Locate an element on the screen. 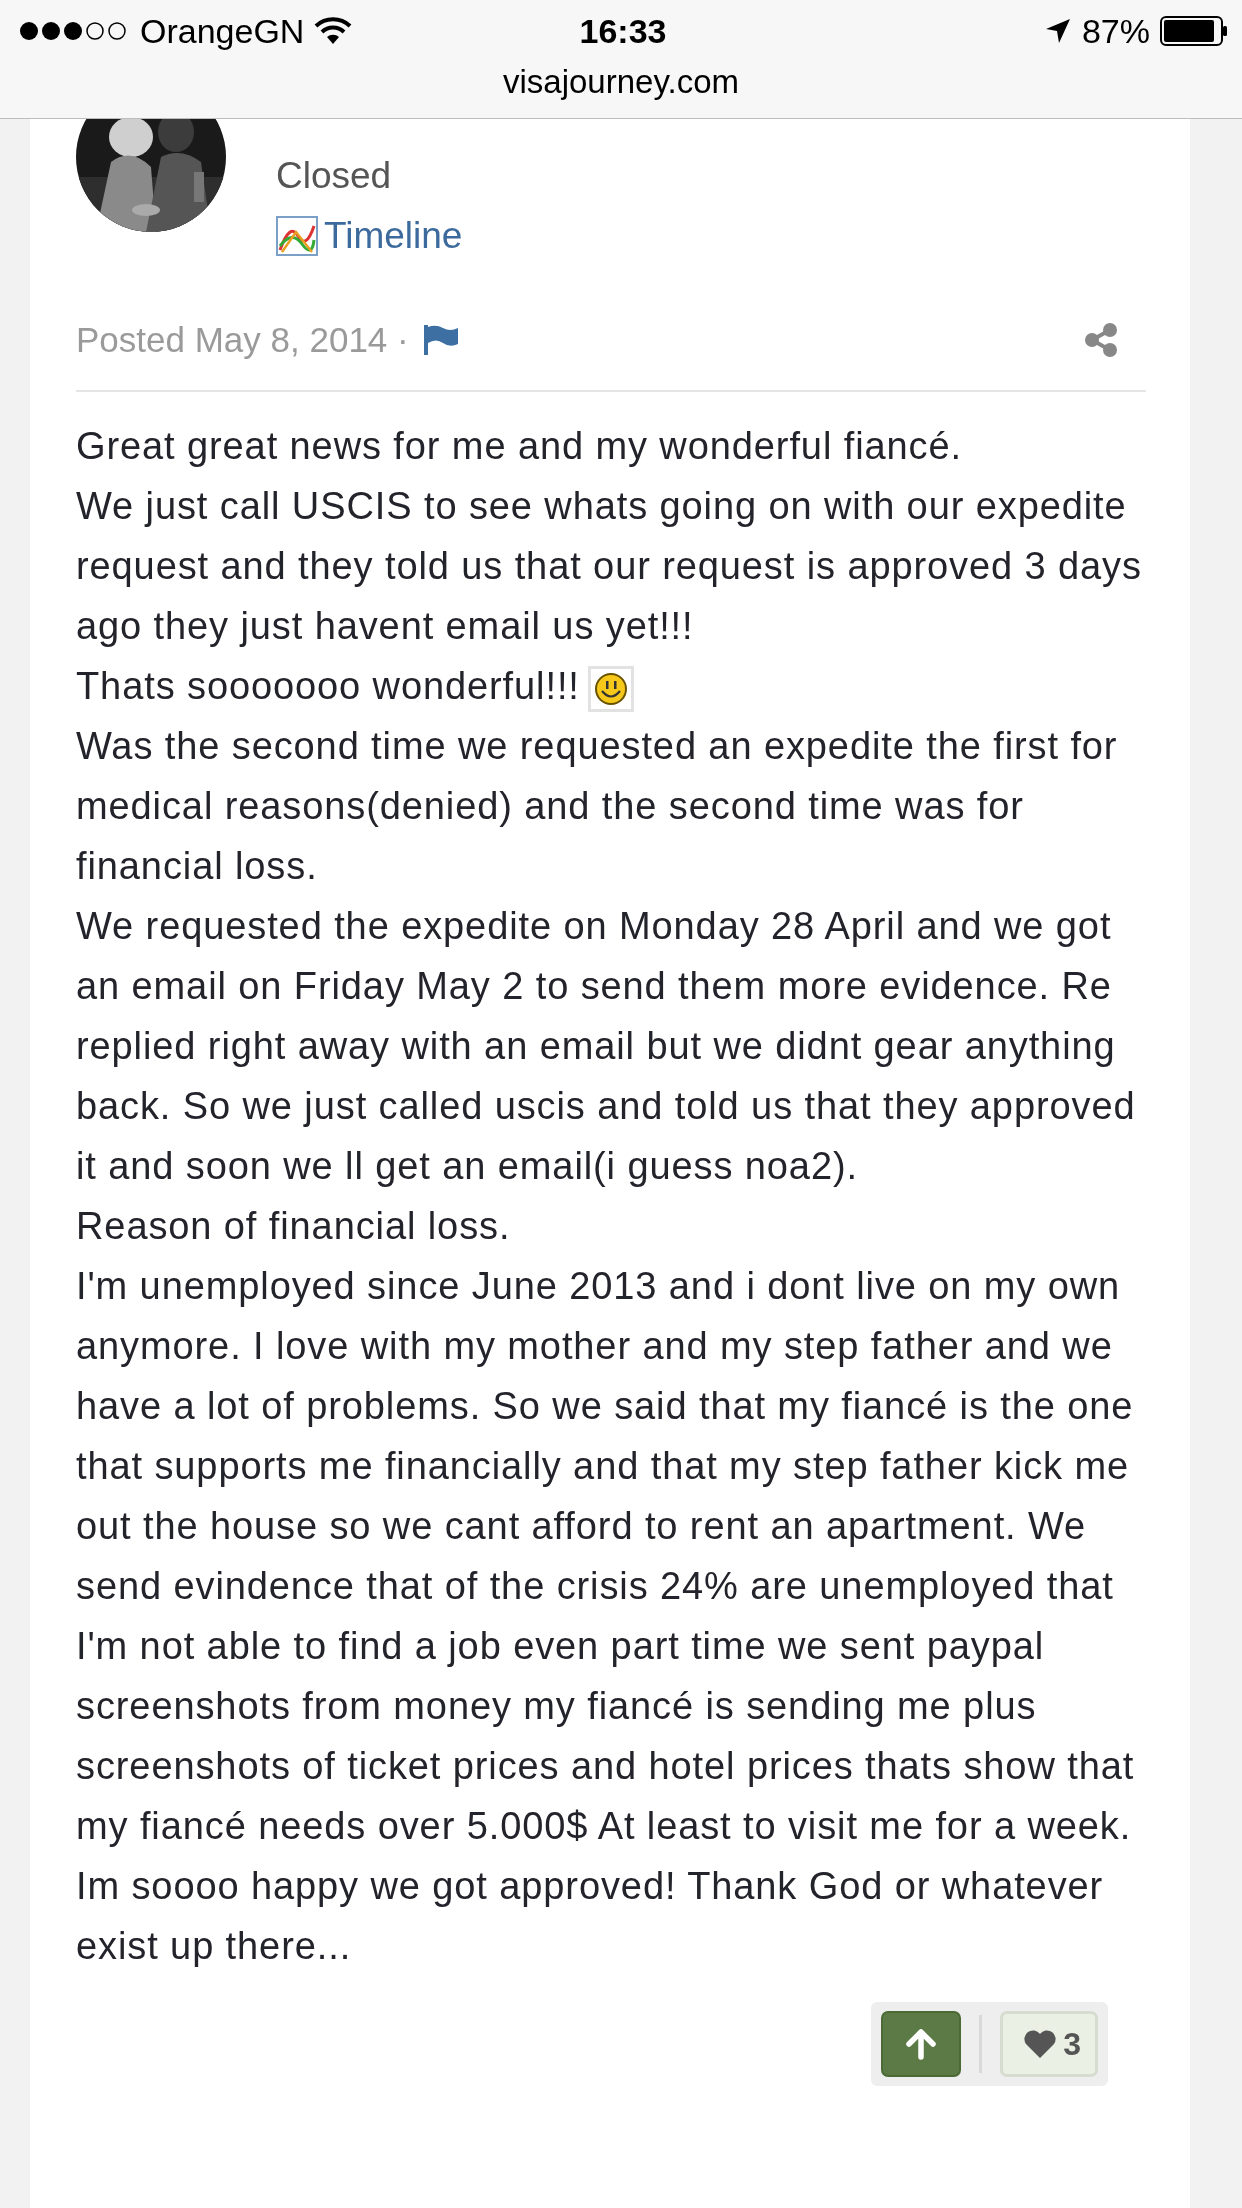 The image size is (1242, 2208). timeline-link: Timeline is located at coordinates (369, 236).